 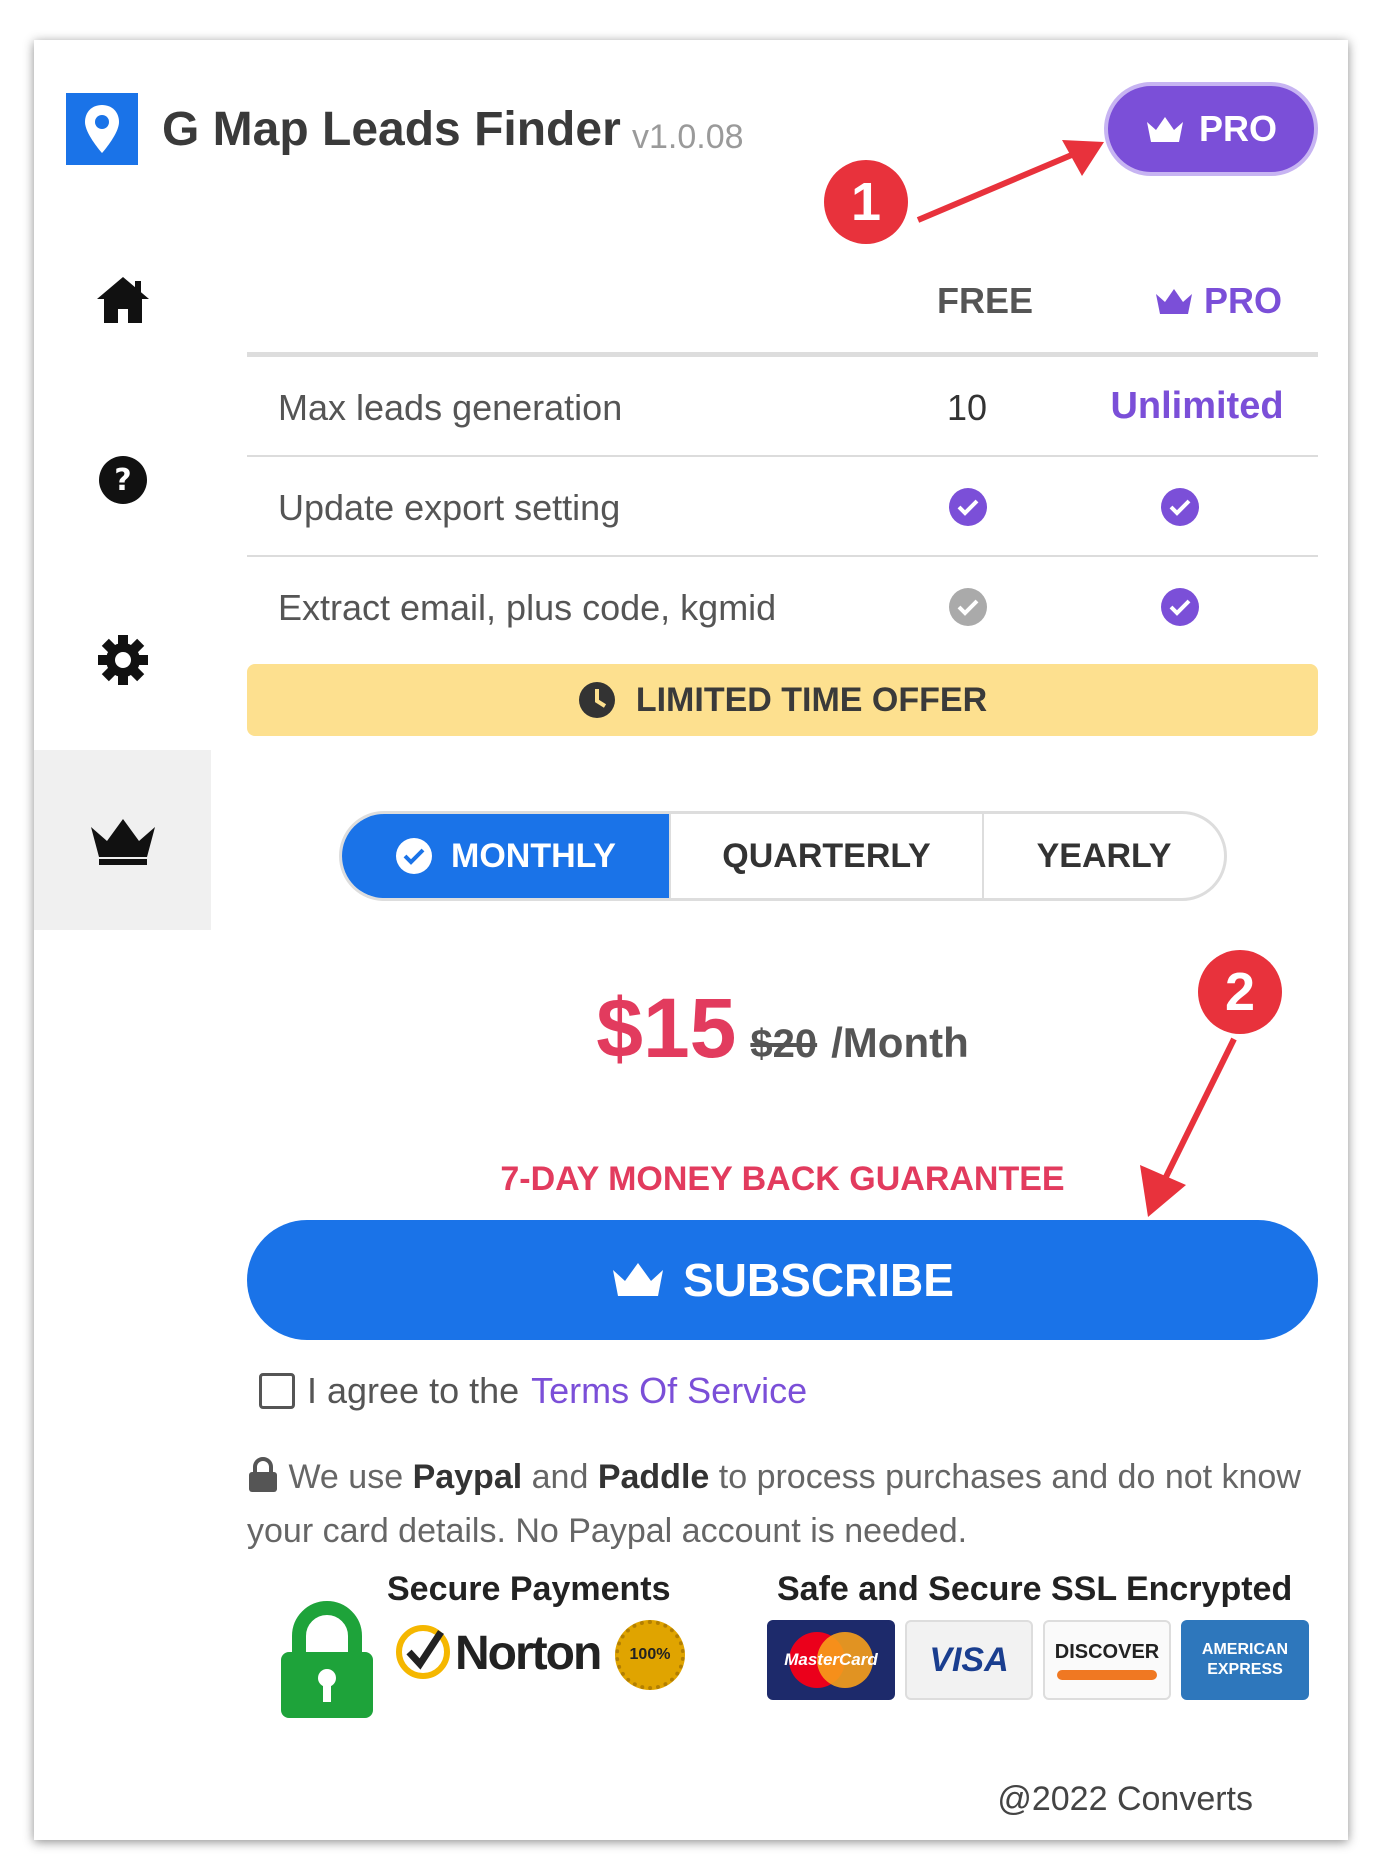 I want to click on annotation-marker-2: 2, so click(x=1240, y=992).